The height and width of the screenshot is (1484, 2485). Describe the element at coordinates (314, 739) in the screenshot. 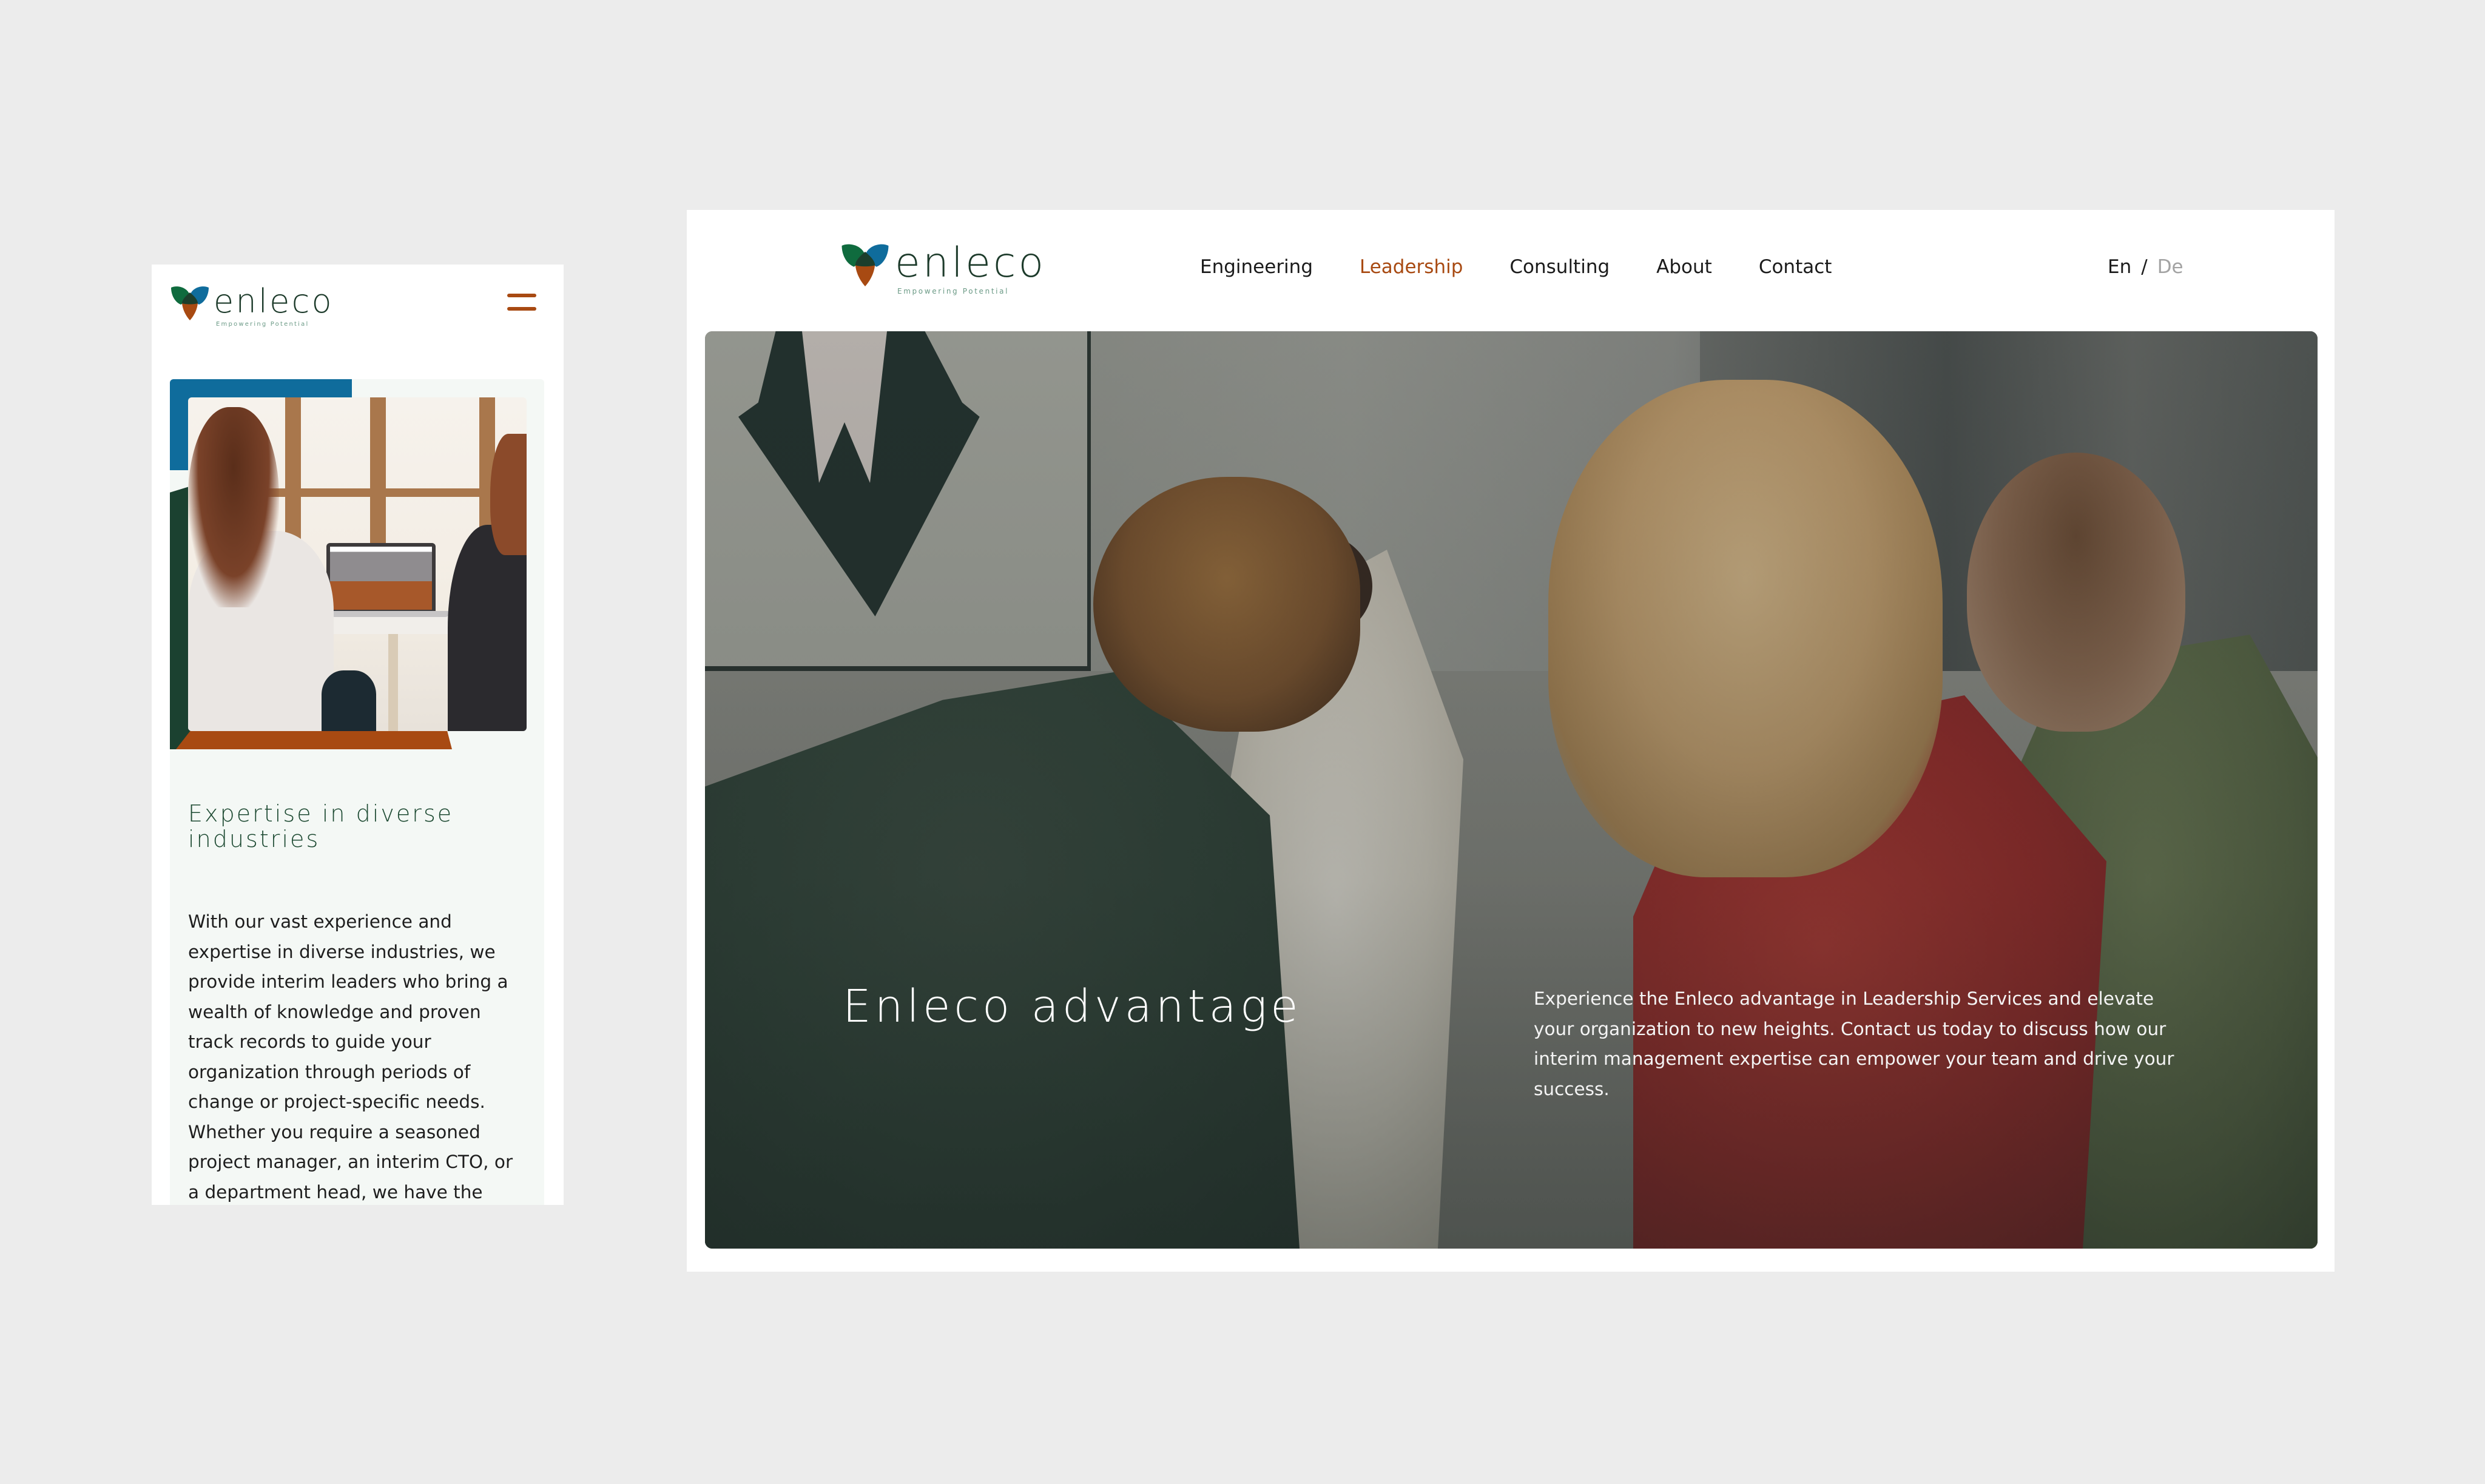

I see `frame-accent-orange` at that location.